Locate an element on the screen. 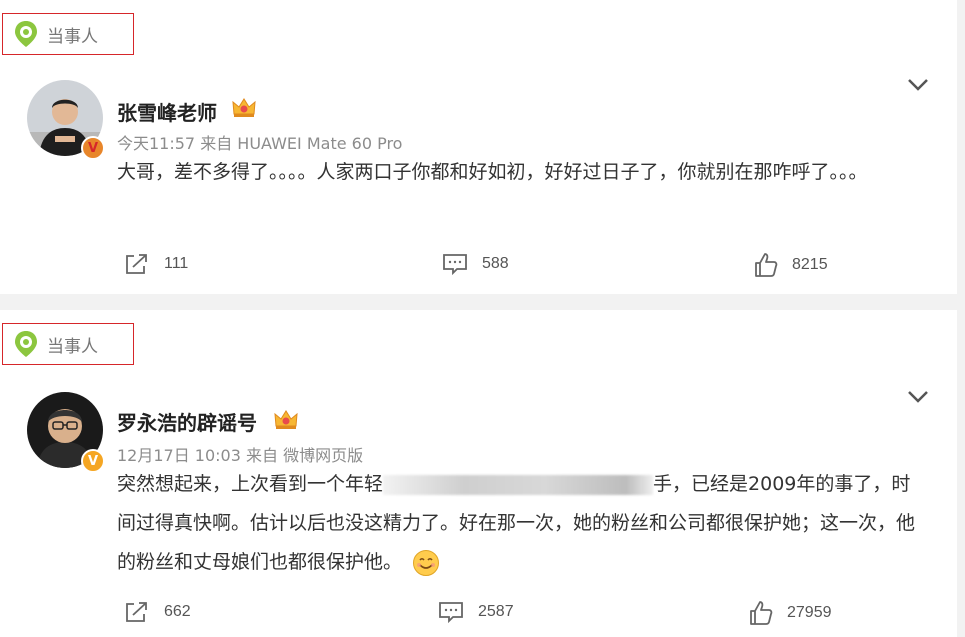  comment-button: 2587 is located at coordinates (476, 612).